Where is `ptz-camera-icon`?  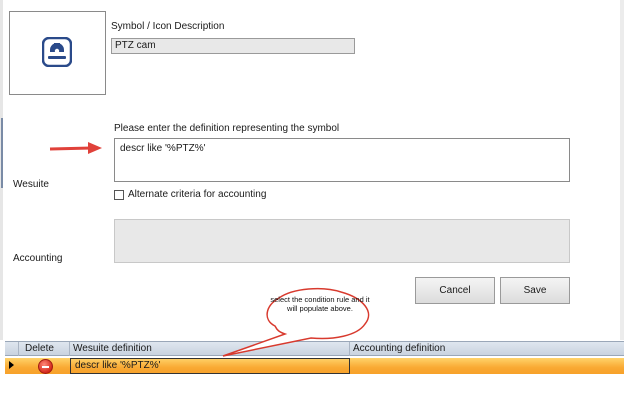 ptz-camera-icon is located at coordinates (57, 52).